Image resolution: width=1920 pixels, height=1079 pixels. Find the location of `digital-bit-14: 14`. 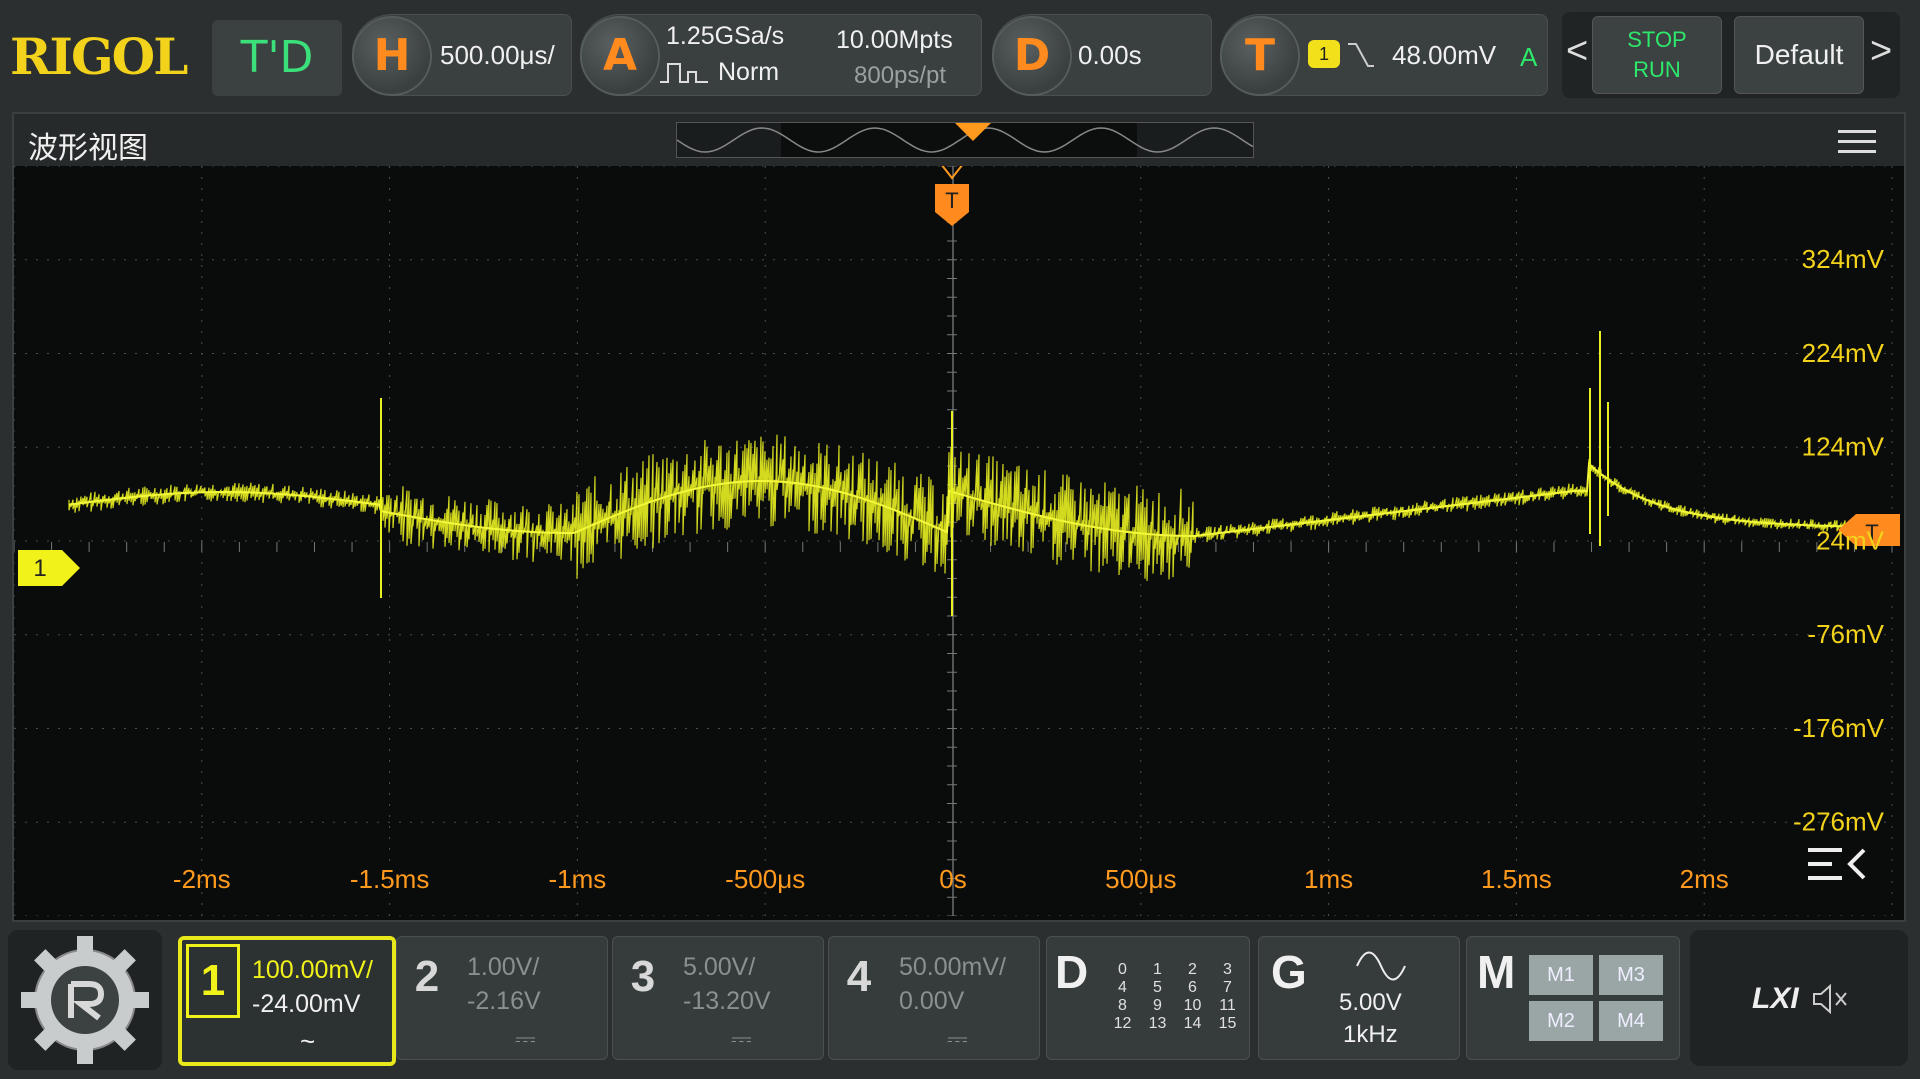

digital-bit-14: 14 is located at coordinates (1192, 1023).